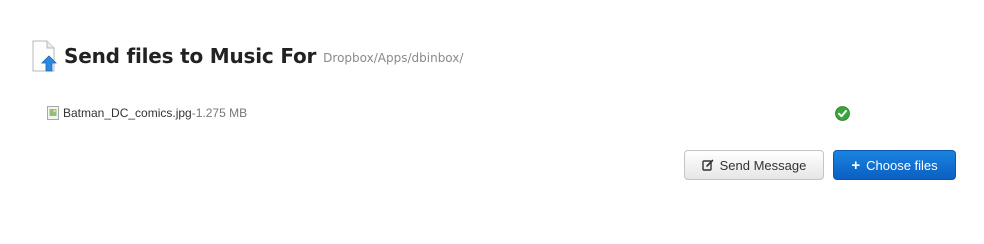 Image resolution: width=984 pixels, height=244 pixels. I want to click on edit-icon, so click(707, 165).